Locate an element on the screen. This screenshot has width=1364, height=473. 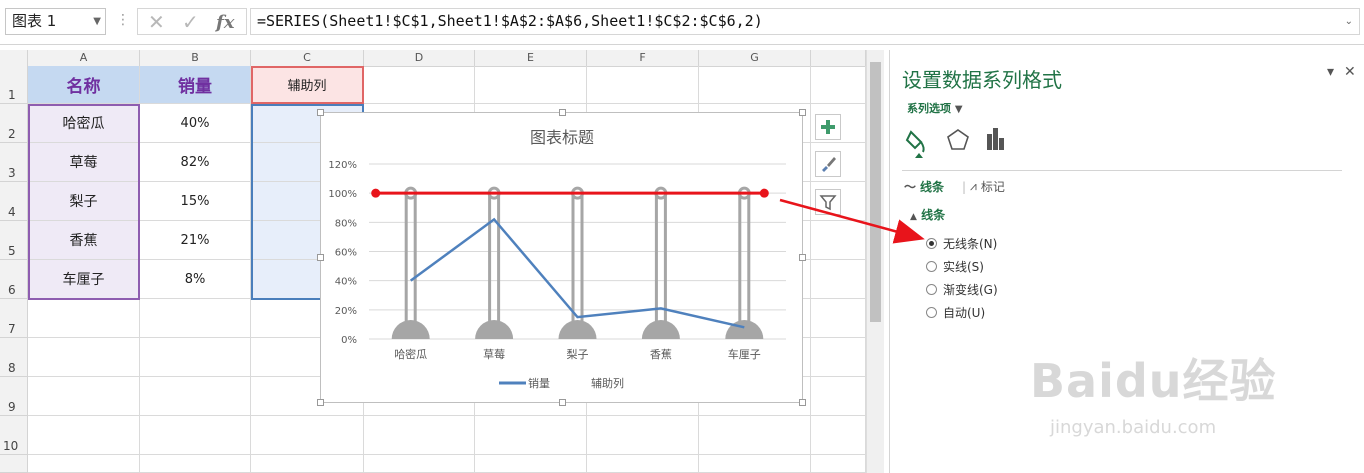
row-header-7: 7 is located at coordinates (14, 318).